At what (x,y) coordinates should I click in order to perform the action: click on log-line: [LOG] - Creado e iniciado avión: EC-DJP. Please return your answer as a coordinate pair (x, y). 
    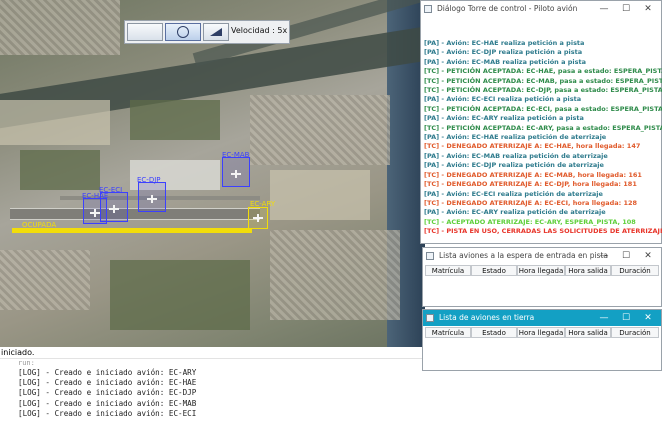
    Looking at the image, I should click on (107, 393).